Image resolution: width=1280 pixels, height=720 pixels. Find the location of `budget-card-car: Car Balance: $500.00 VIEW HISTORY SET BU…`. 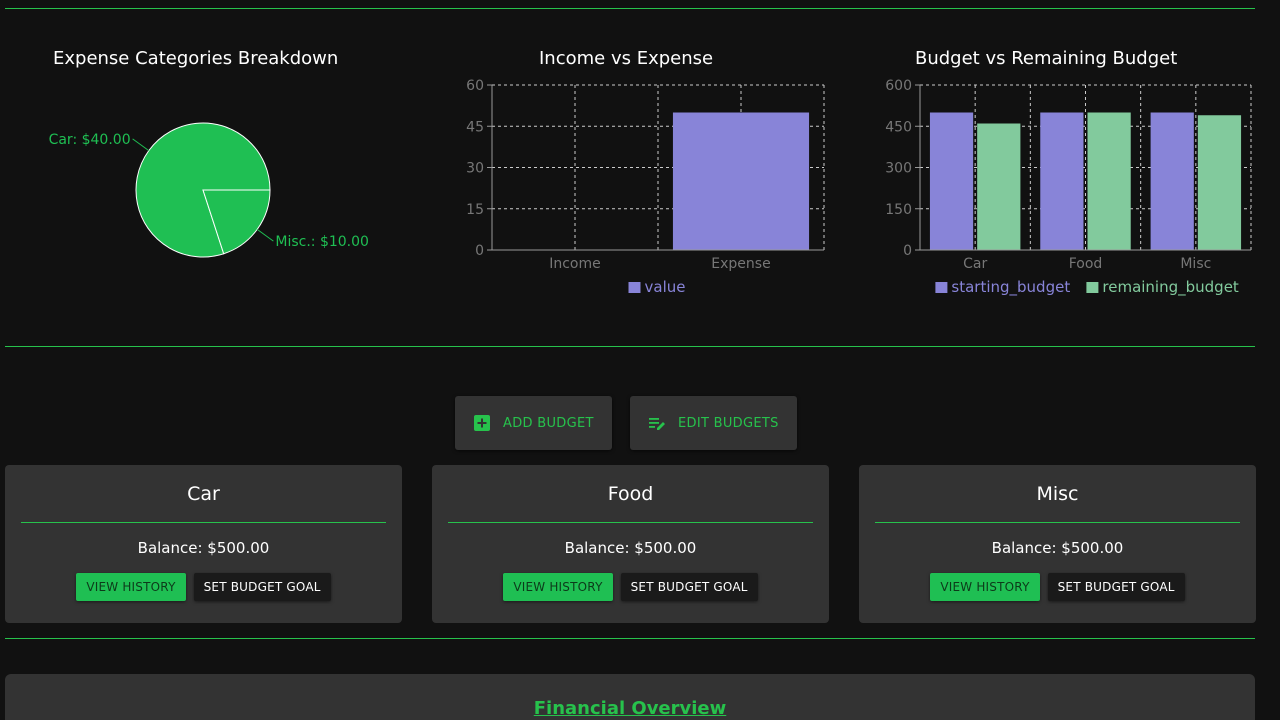

budget-card-car: Car Balance: $500.00 VIEW HISTORY SET BU… is located at coordinates (203, 544).